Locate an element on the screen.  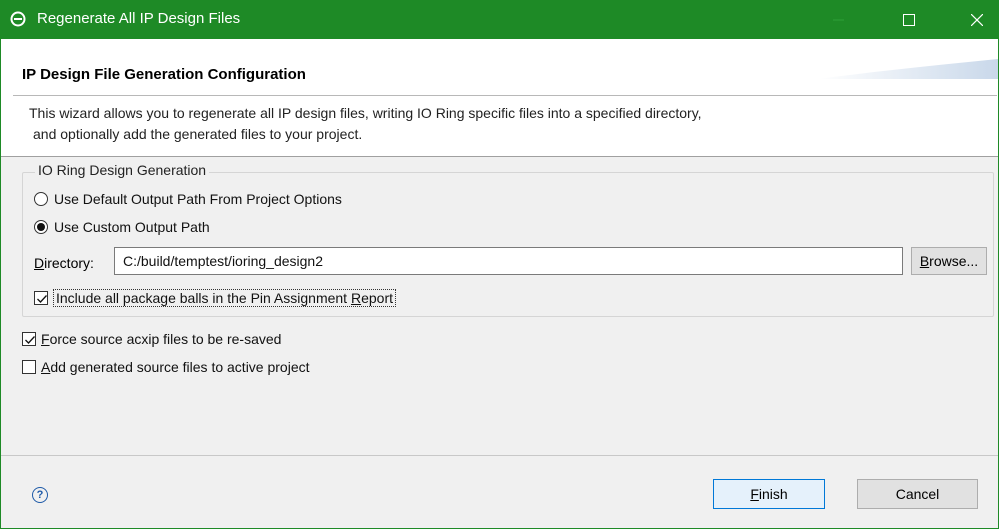
close-icon is located at coordinates (977, 20).